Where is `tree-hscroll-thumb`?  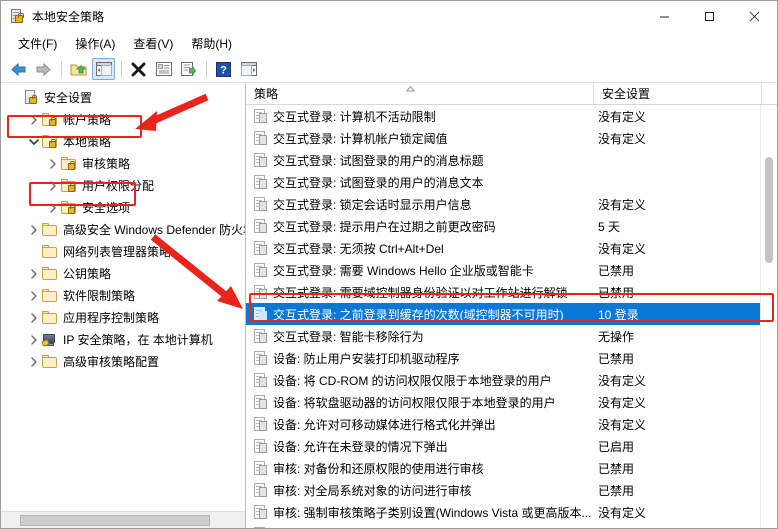 tree-hscroll-thumb is located at coordinates (115, 520).